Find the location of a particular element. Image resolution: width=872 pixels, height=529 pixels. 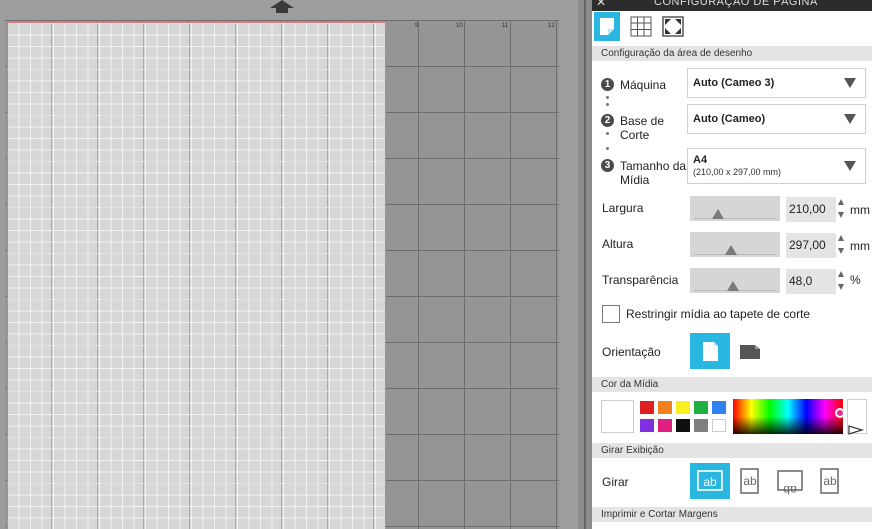

panel-title: CONFIGURAÇÃO DE PÁGINA is located at coordinates (736, 4).